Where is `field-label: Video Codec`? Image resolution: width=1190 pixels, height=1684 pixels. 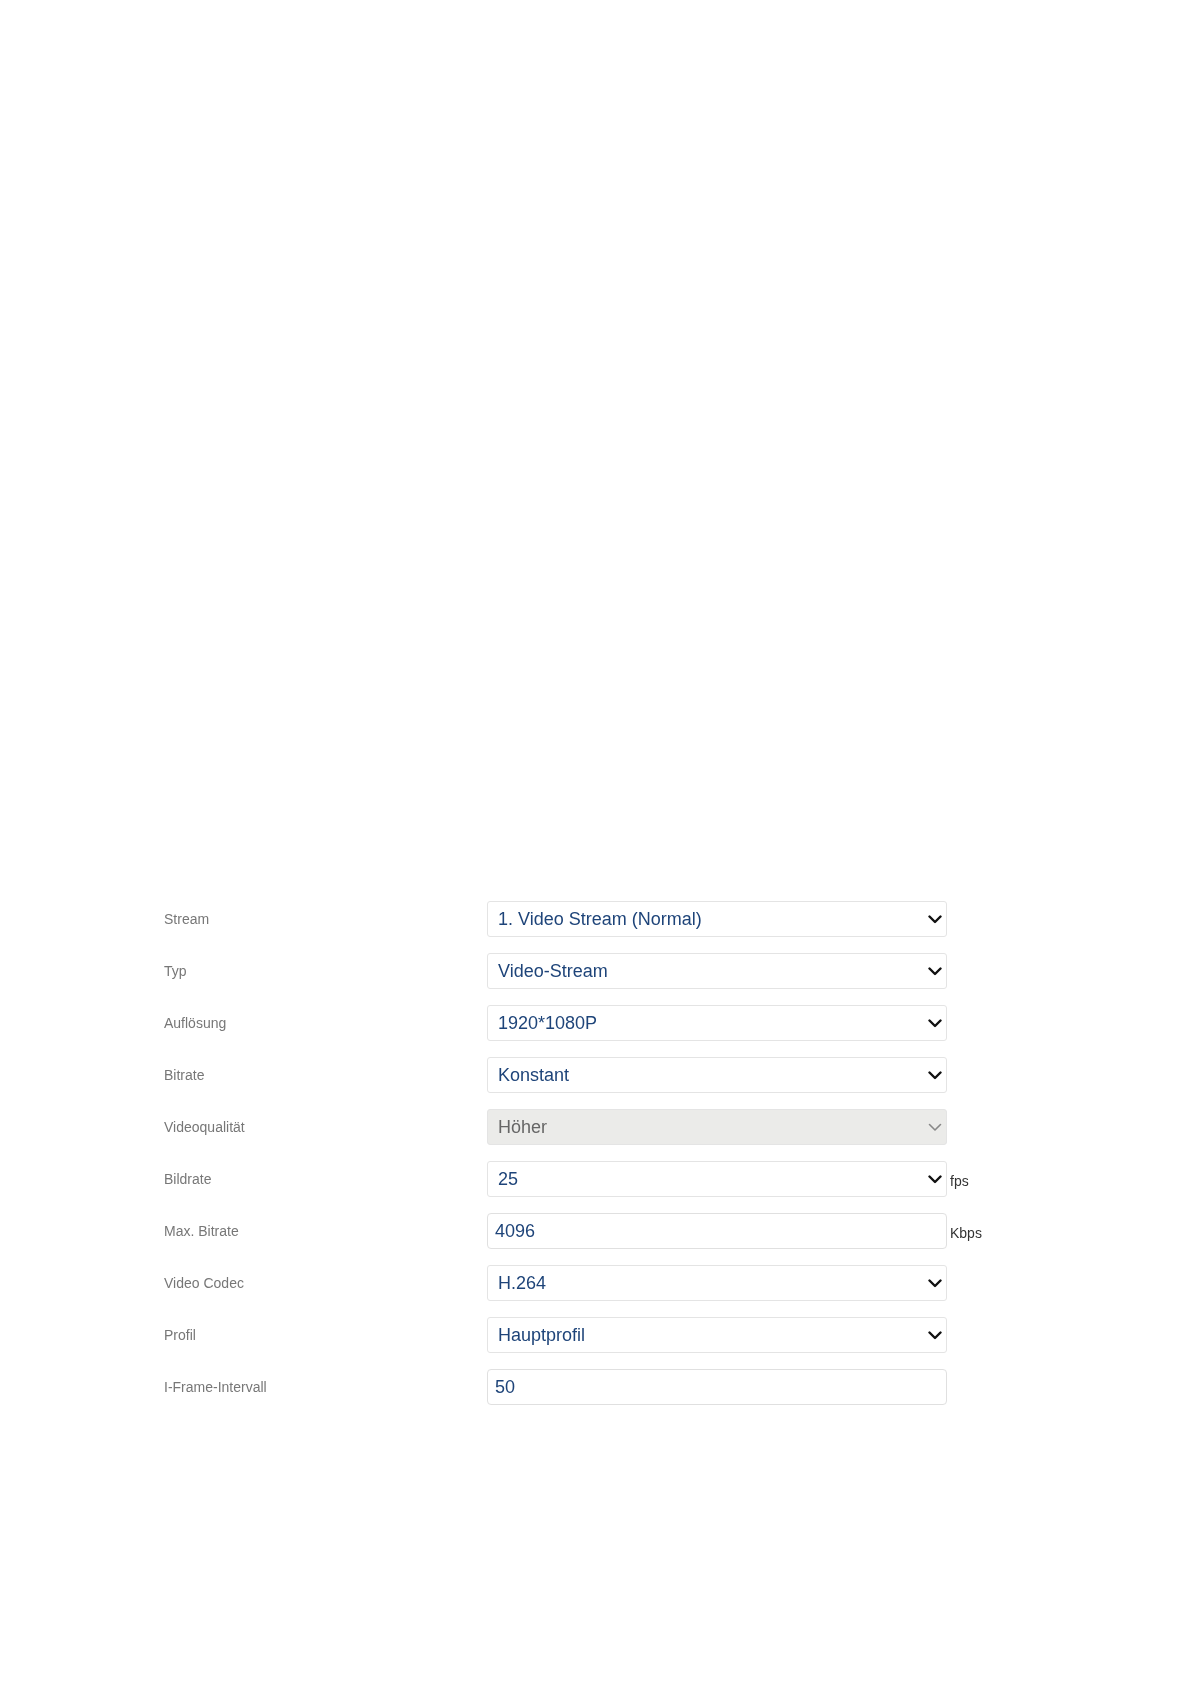
field-label: Video Codec is located at coordinates (204, 1283).